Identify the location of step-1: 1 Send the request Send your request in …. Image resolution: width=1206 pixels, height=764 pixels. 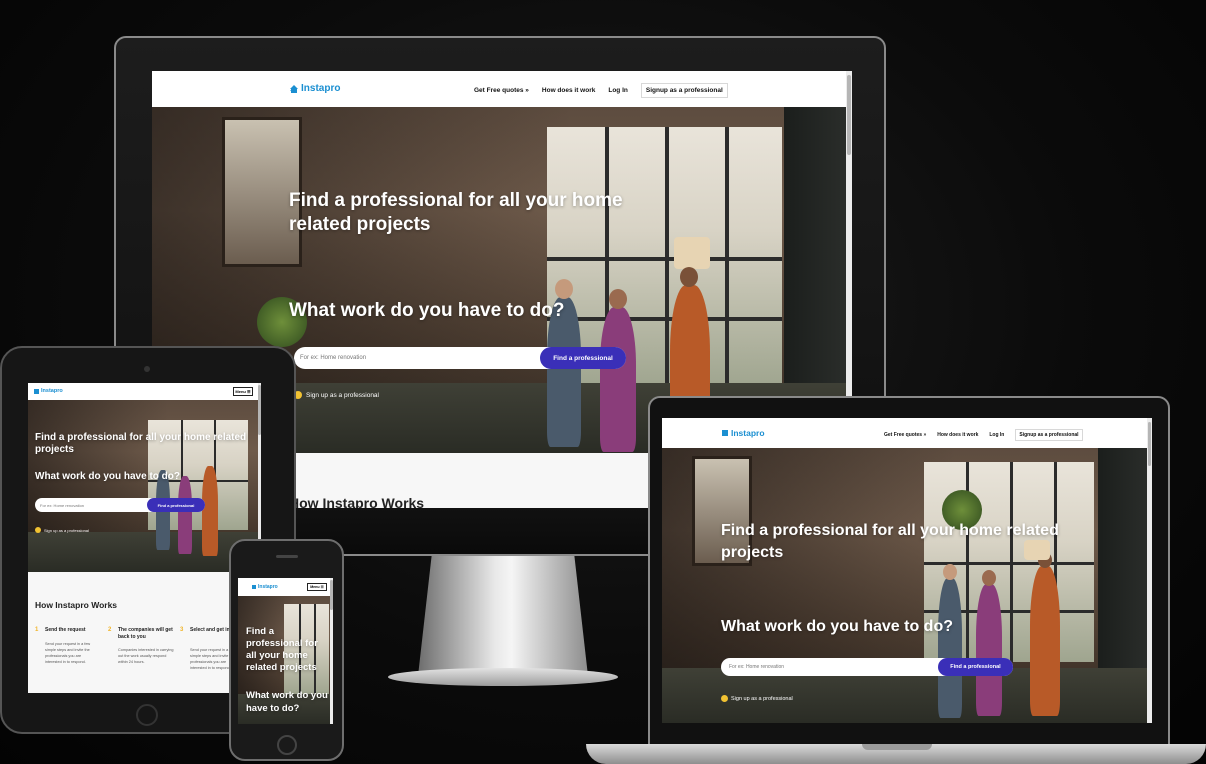
(68, 657).